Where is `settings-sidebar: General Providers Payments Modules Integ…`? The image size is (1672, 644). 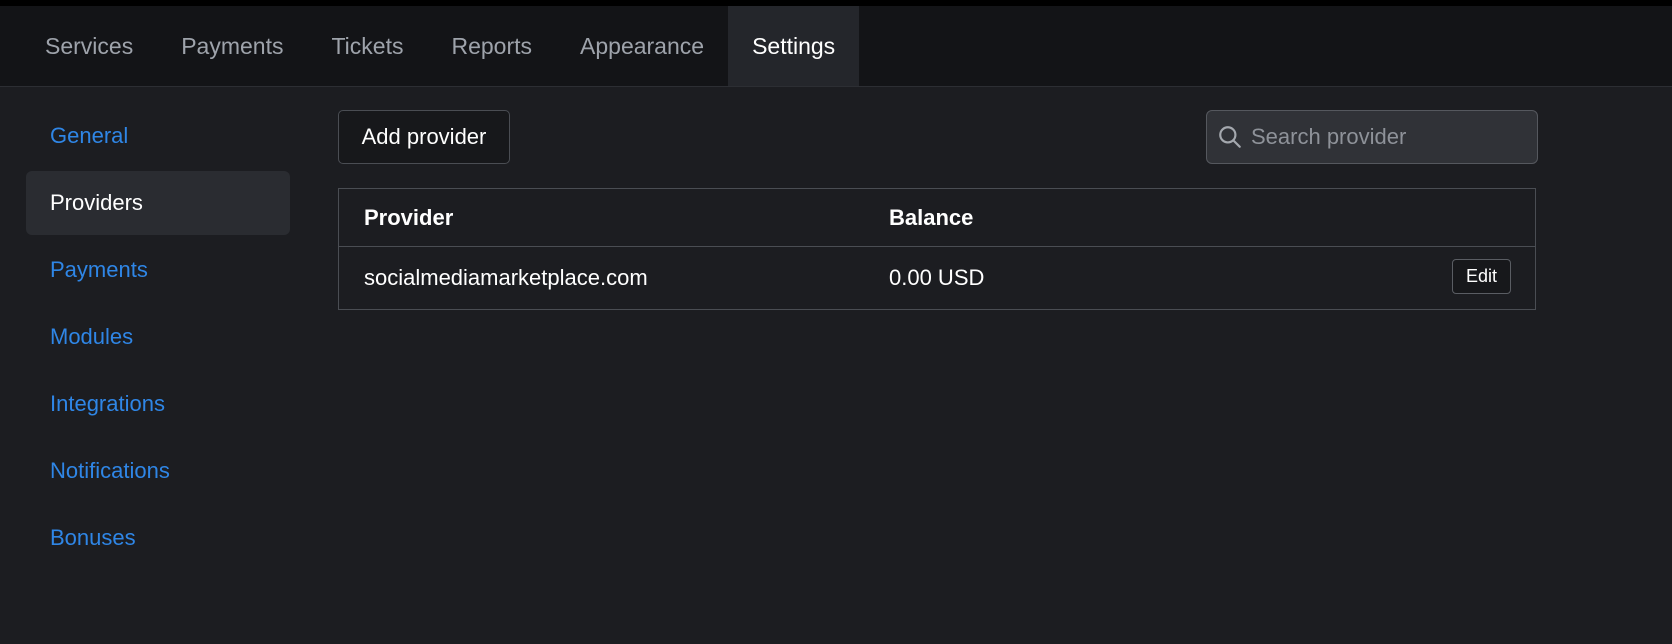 settings-sidebar: General Providers Payments Modules Integ… is located at coordinates (158, 338).